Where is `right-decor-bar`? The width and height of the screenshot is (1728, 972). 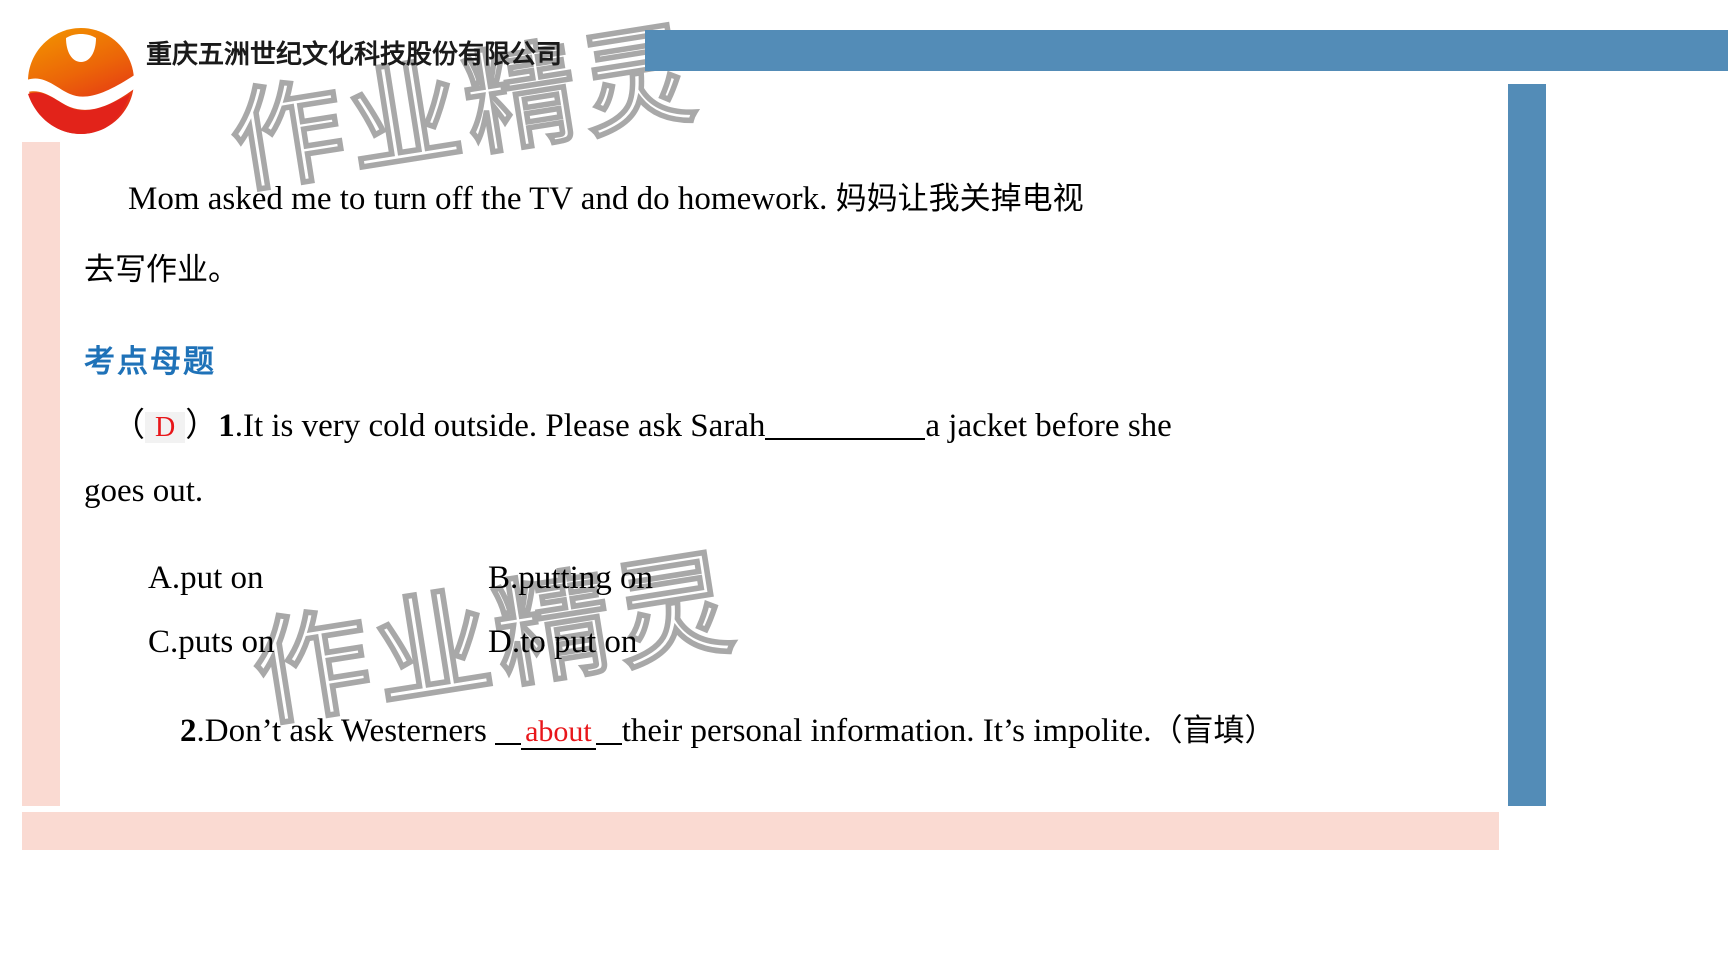 right-decor-bar is located at coordinates (1527, 445).